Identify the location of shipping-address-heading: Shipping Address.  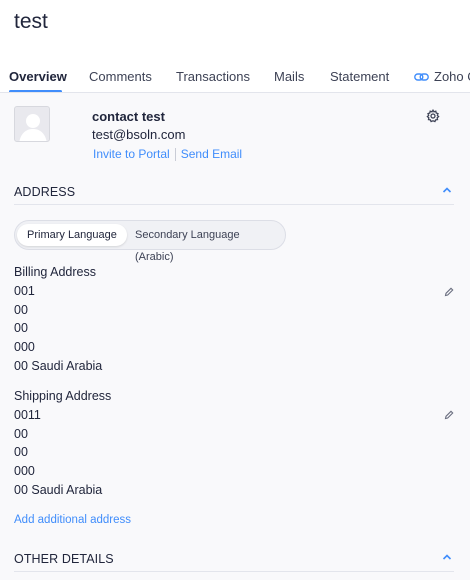
(63, 396).